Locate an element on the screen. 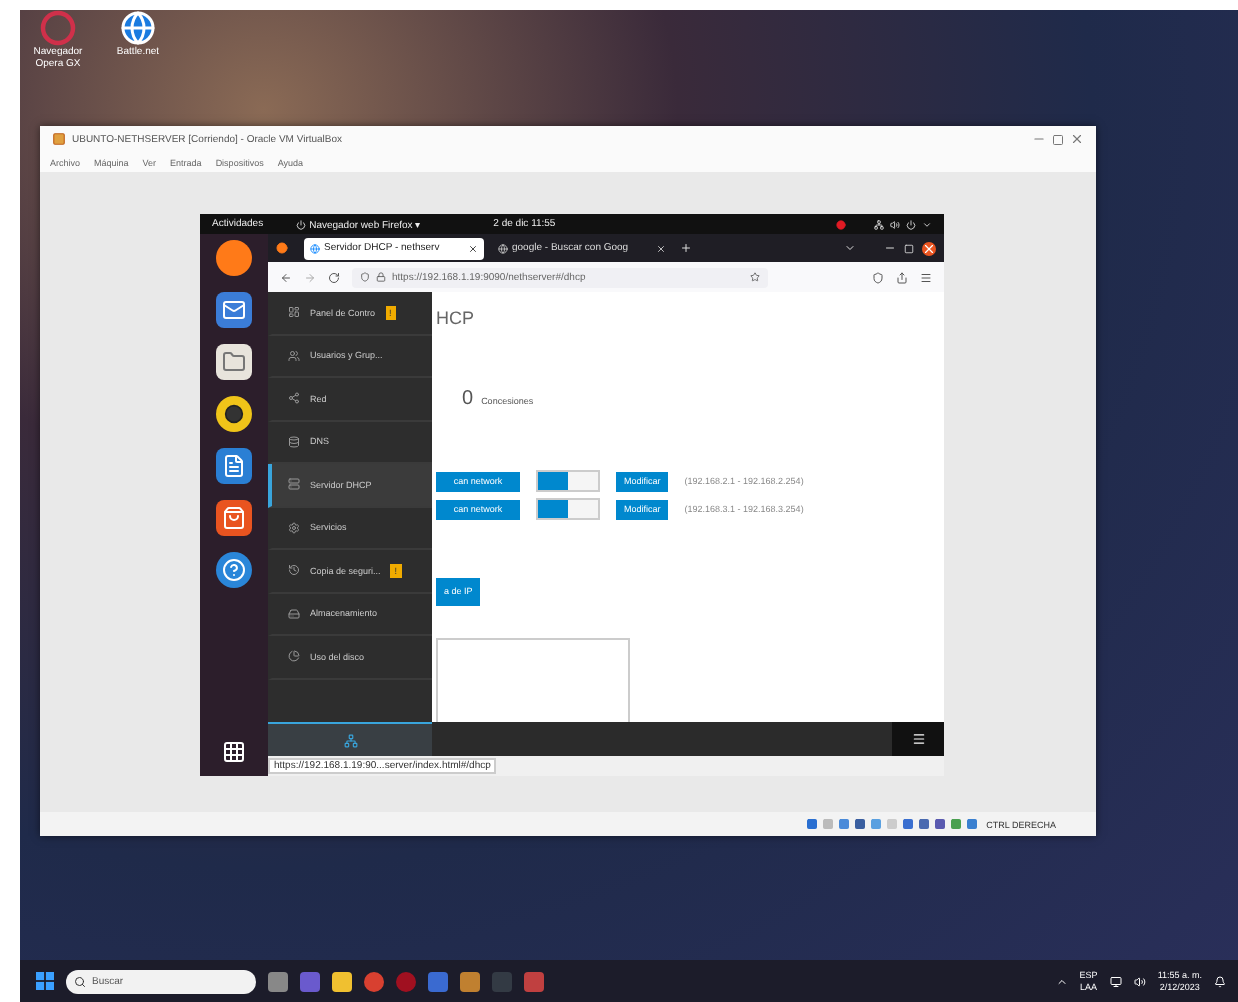 Image resolution: width=1238 pixels, height=1002 pixels. gear-icon is located at coordinates (294, 527).